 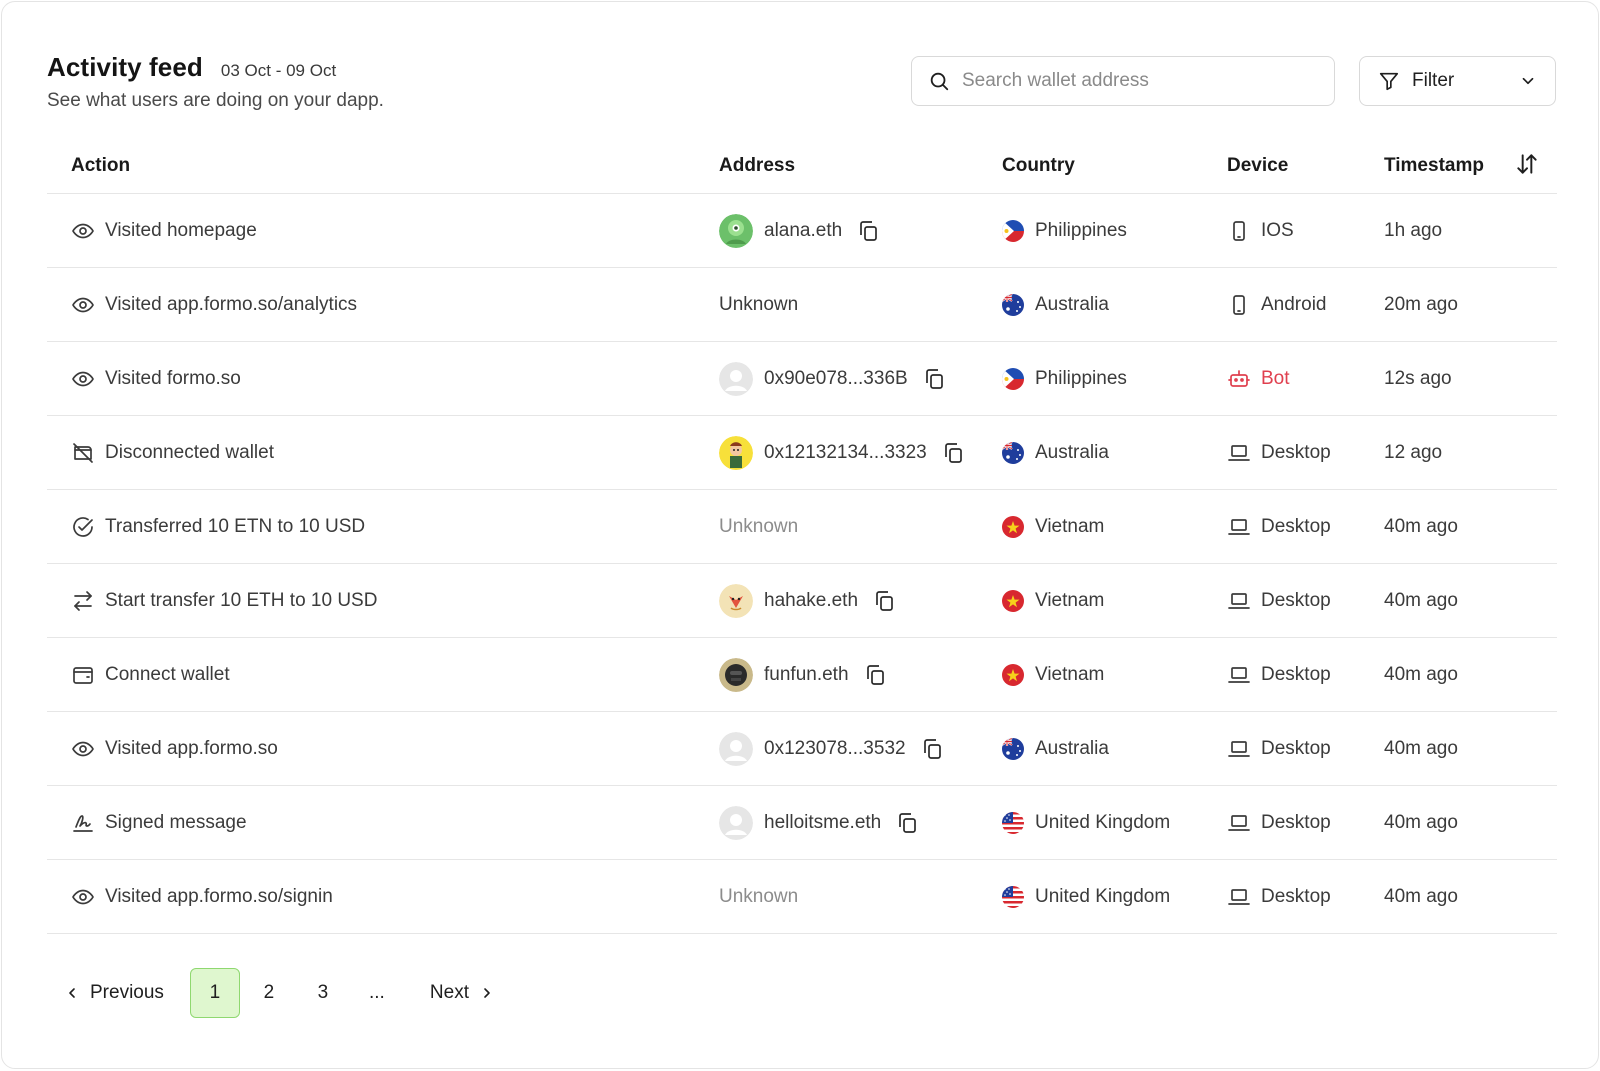 I want to click on action-cell: Visited formo.so, so click(x=156, y=378).